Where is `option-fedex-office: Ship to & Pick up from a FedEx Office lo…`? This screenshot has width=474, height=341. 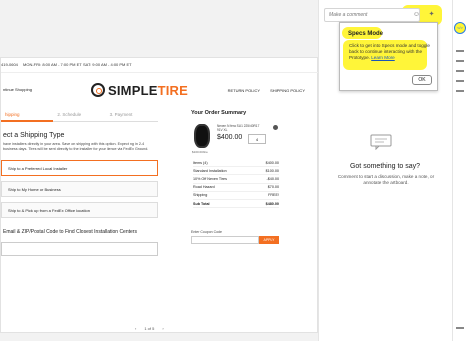
option-fedex-office: Ship to & Pick up from a FedEx Office lo… is located at coordinates (79, 210).